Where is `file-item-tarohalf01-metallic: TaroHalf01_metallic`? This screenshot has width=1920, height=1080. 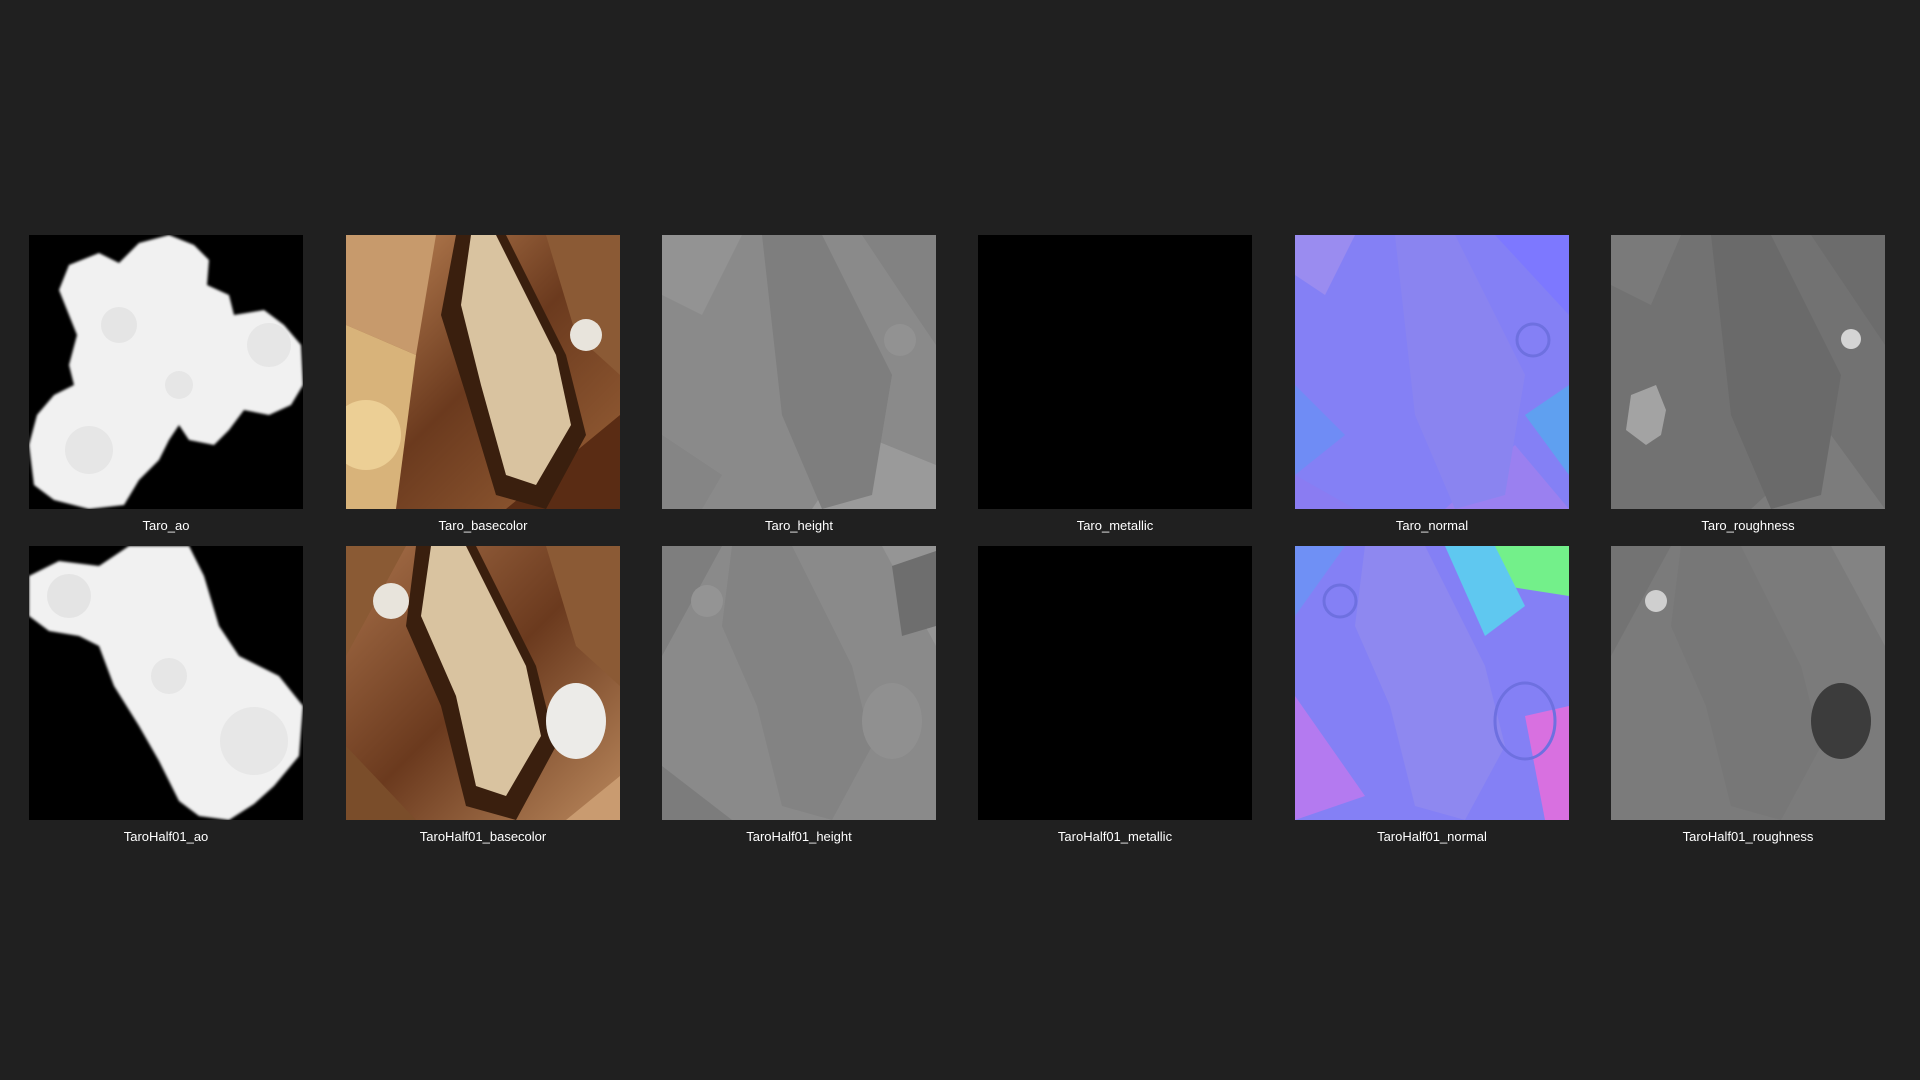 file-item-tarohalf01-metallic: TaroHalf01_metallic is located at coordinates (1115, 696).